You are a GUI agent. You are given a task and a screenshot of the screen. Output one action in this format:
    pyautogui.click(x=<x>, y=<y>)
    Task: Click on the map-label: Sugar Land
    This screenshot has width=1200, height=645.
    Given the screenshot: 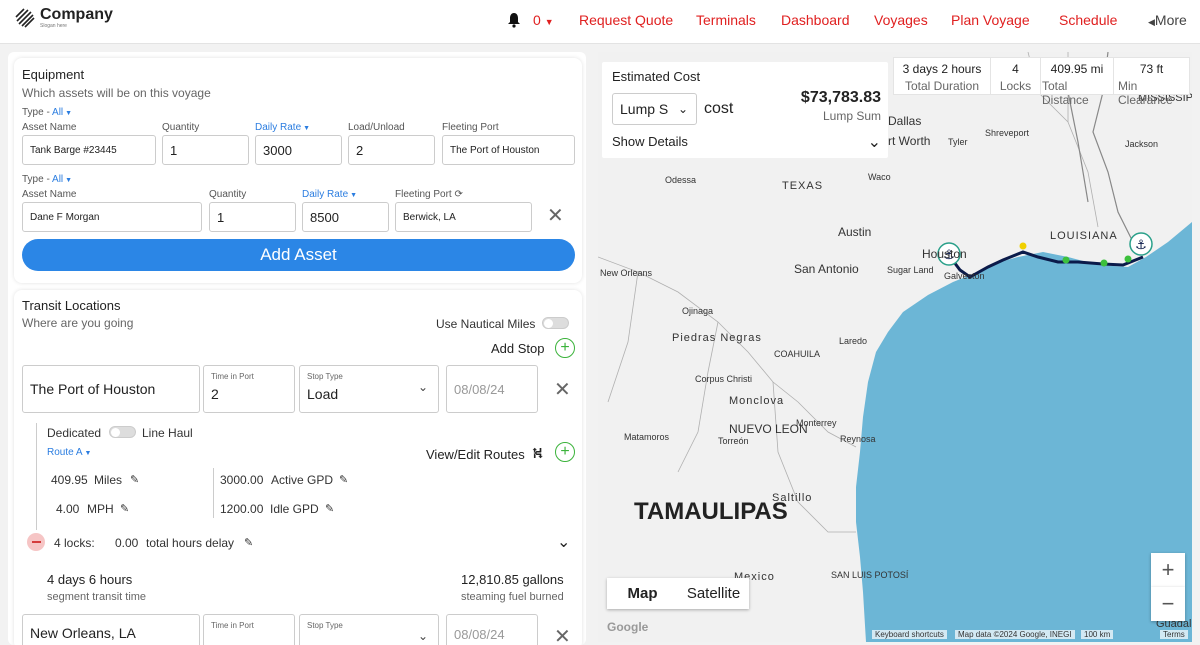 What is the action you would take?
    pyautogui.click(x=910, y=270)
    